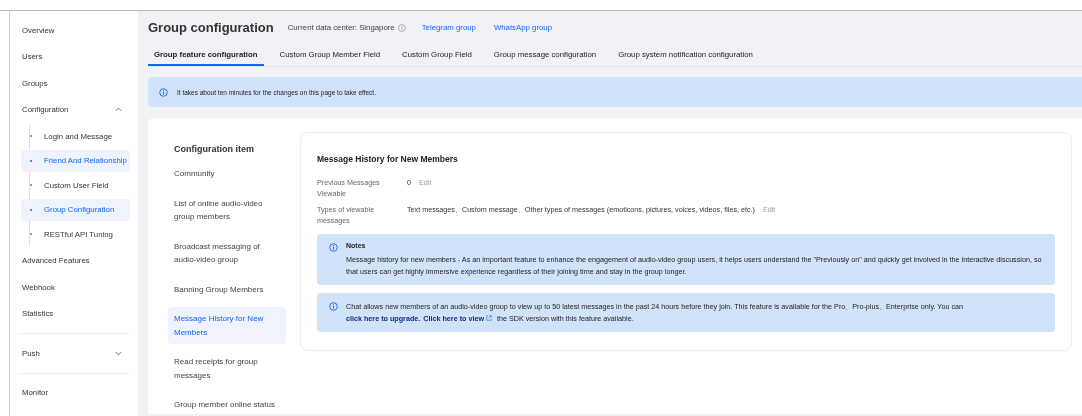 Image resolution: width=1082 pixels, height=416 pixels. I want to click on config-item: Group member online status, so click(227, 404).